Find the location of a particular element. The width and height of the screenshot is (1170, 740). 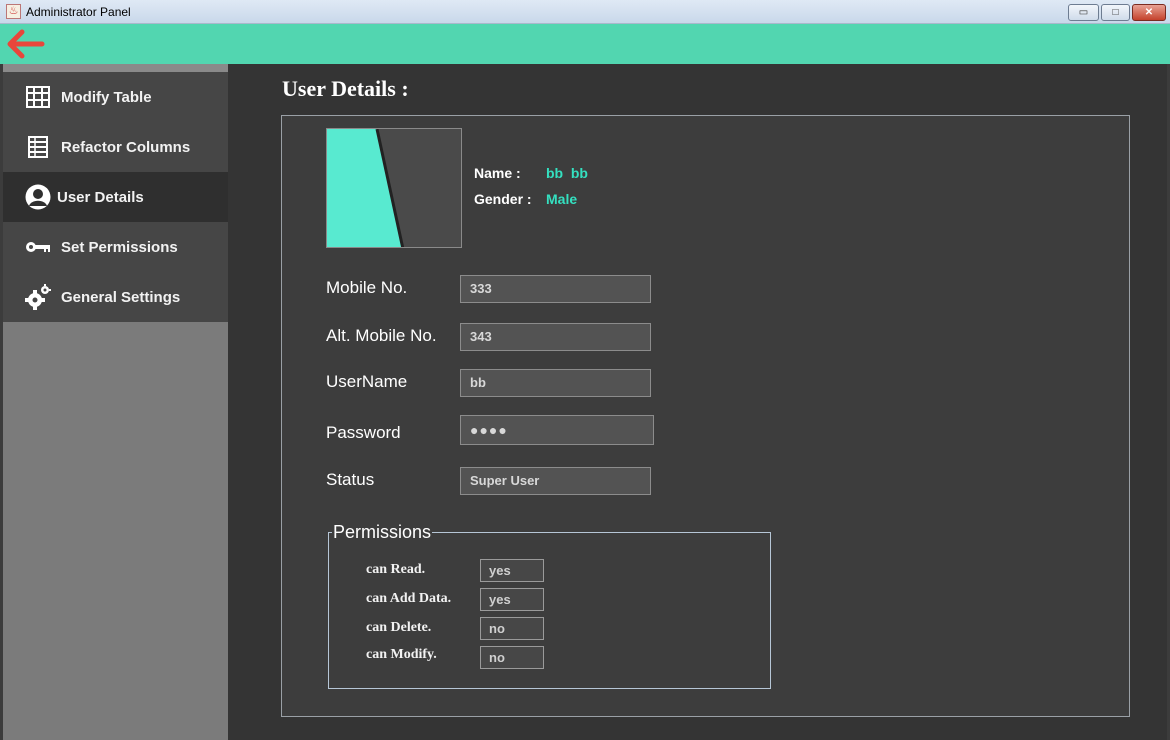

sidebar-item-general-settings: General Settings is located at coordinates (115, 297).